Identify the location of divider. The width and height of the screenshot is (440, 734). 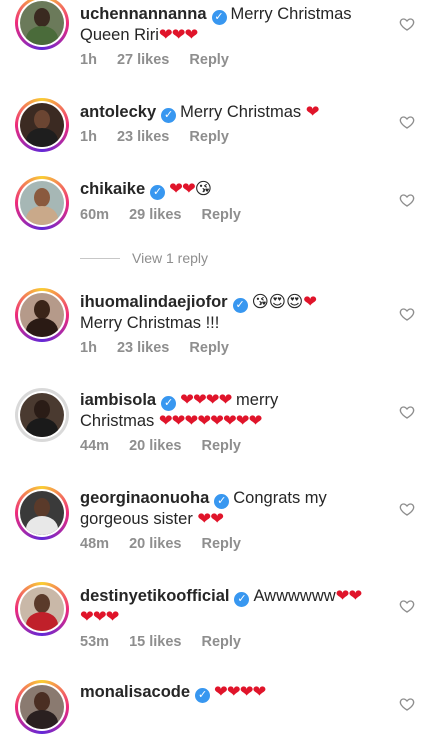
(100, 258).